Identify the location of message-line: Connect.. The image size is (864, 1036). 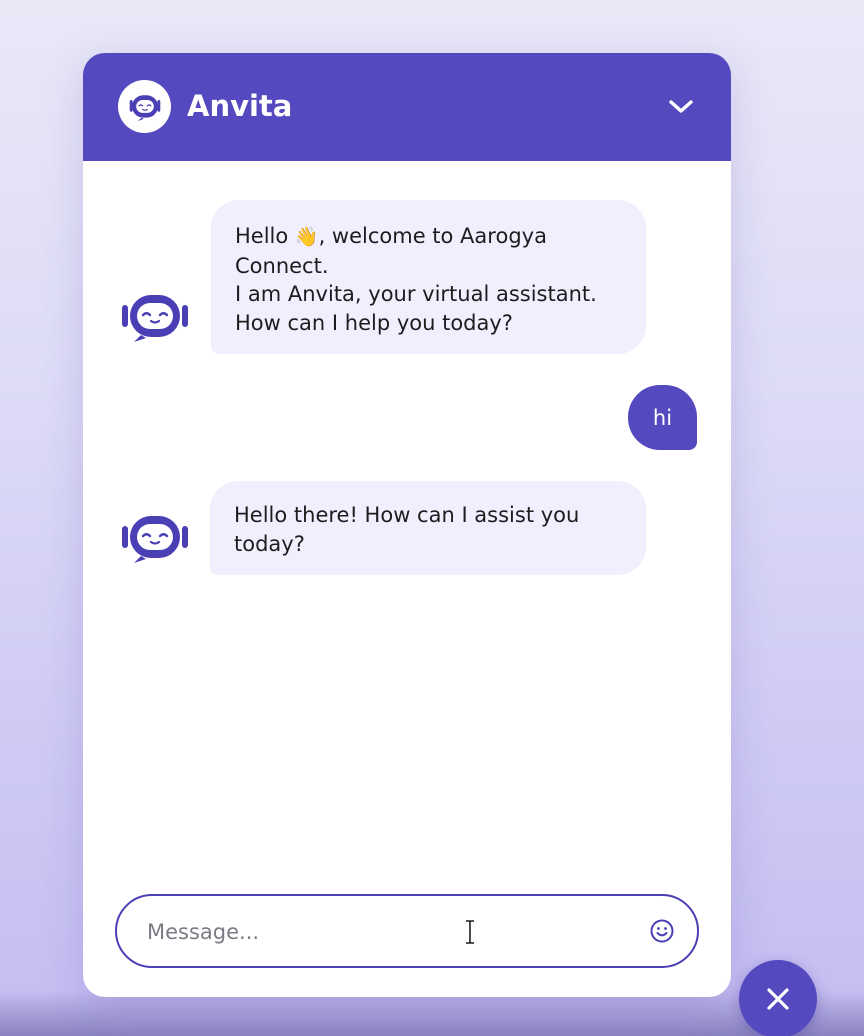
(282, 265).